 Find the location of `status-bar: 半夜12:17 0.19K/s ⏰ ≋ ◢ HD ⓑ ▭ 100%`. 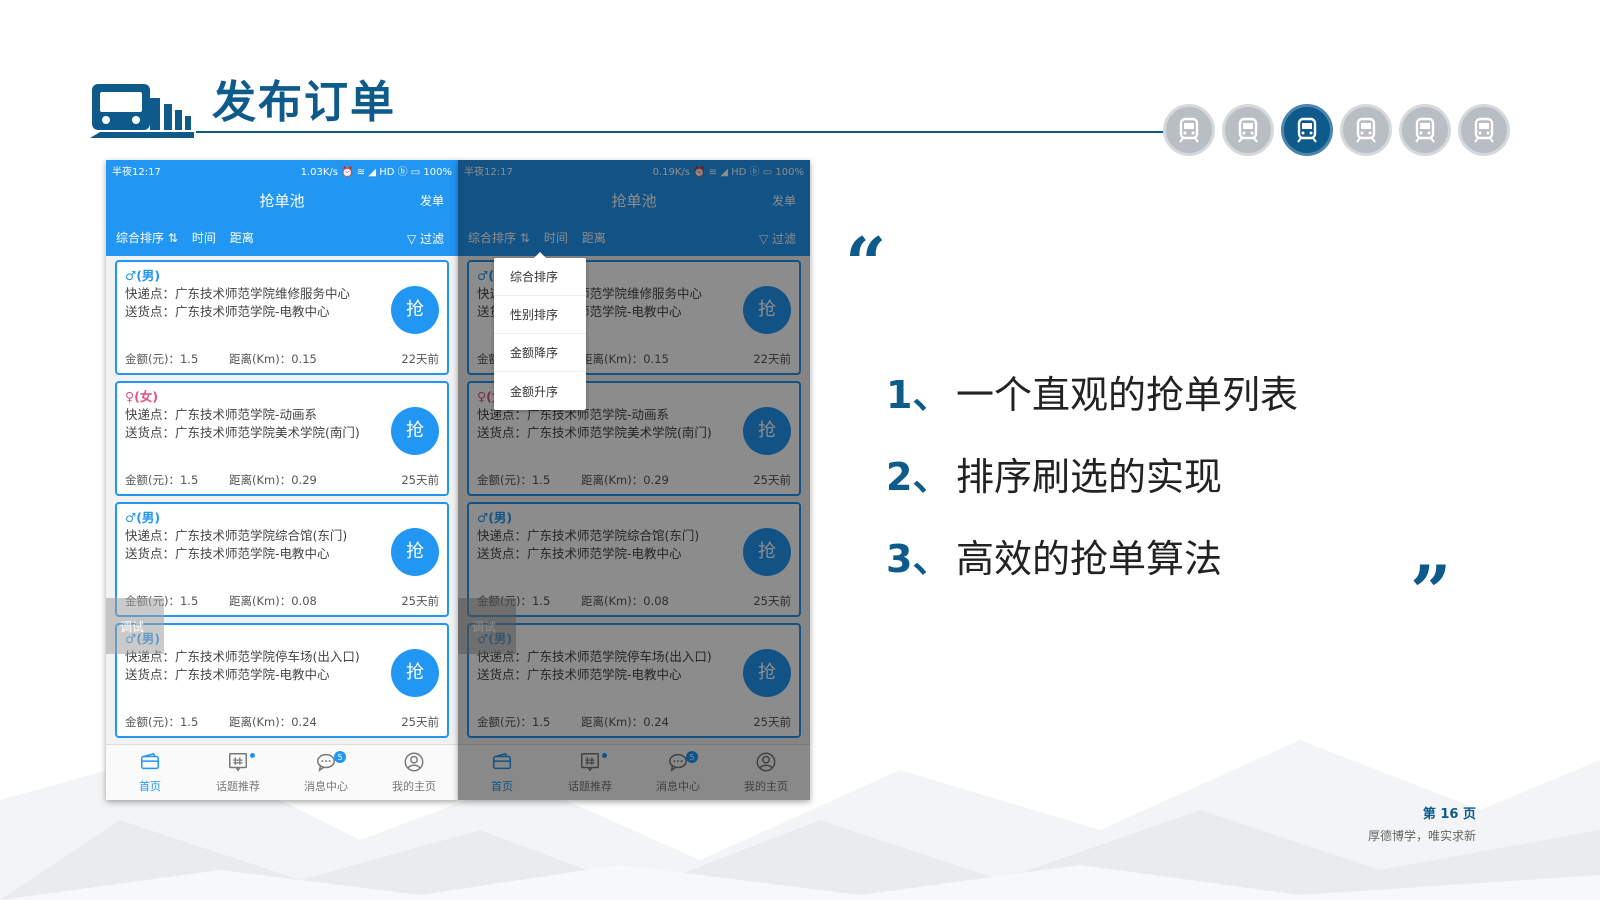

status-bar: 半夜12:17 0.19K/s ⏰ ≋ ◢ HD ⓑ ▭ 100% is located at coordinates (634, 170).